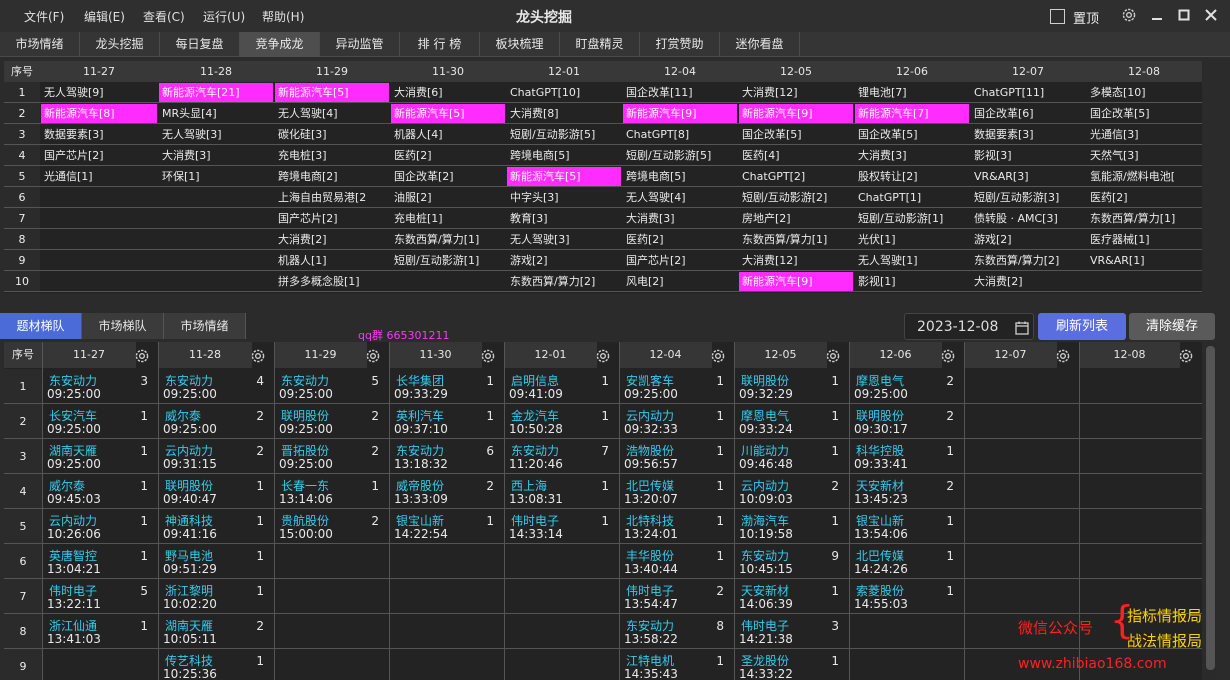  I want to click on theme-cell: 医药[4], so click(796, 155).